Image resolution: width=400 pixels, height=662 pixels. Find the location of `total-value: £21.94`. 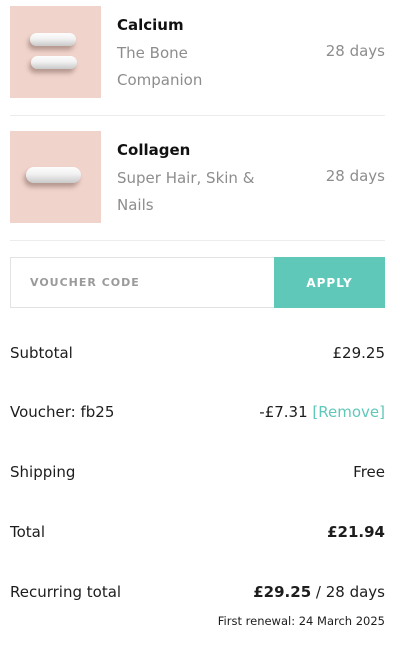

total-value: £21.94 is located at coordinates (356, 532).